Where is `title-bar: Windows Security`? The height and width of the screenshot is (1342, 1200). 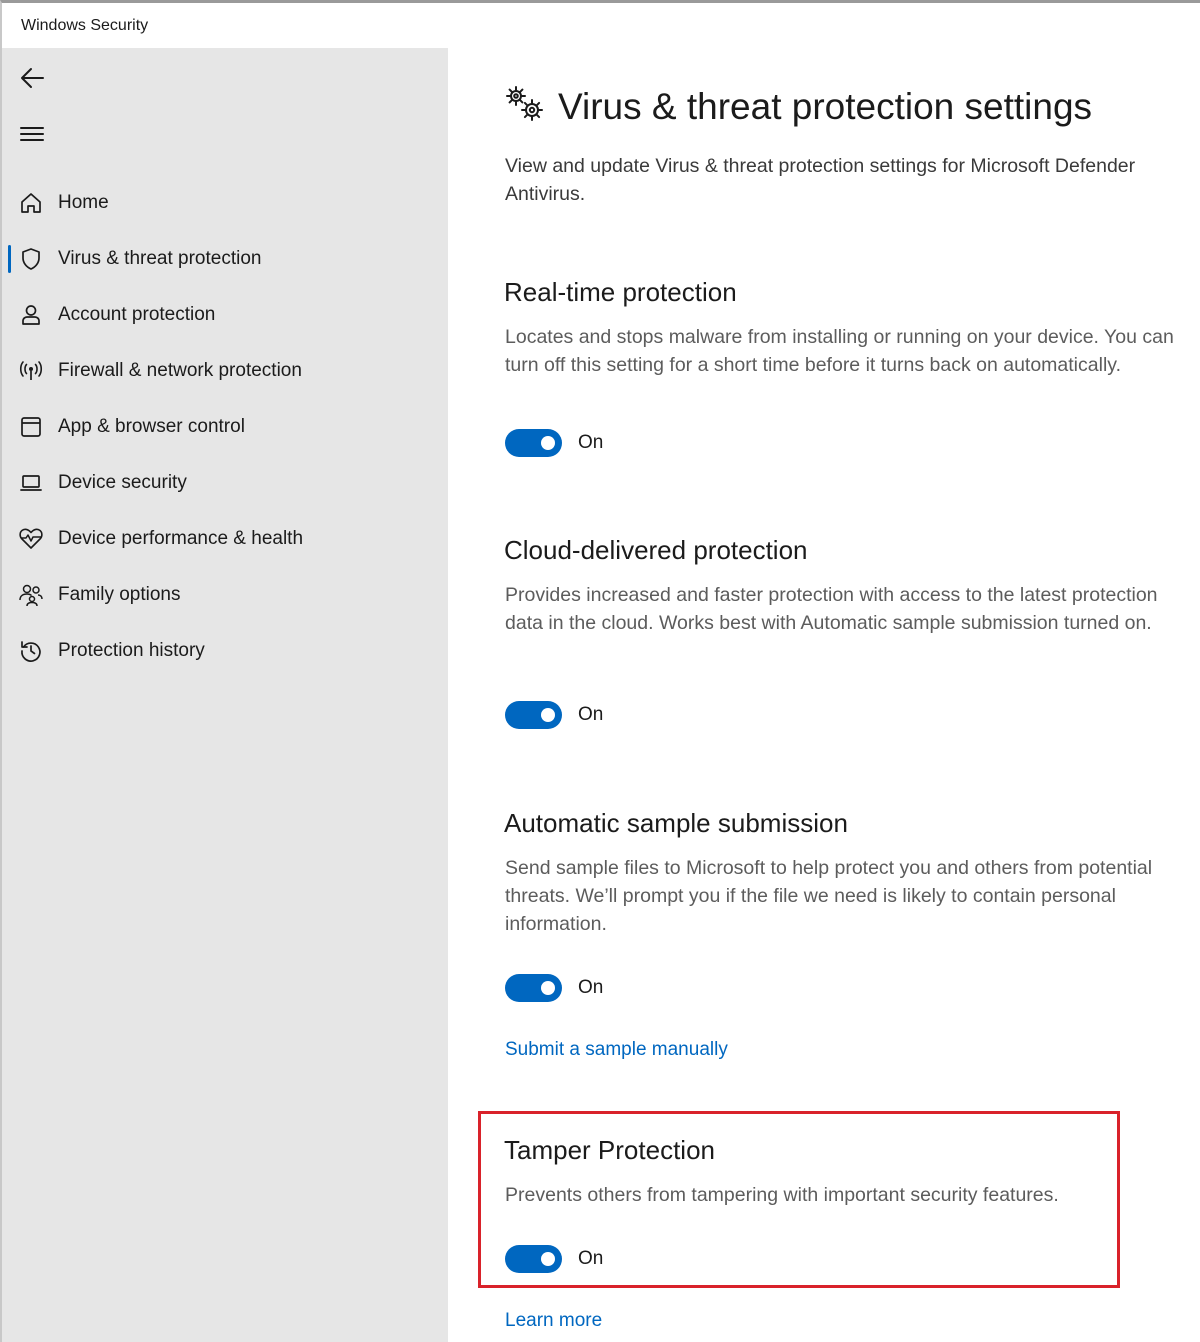 title-bar: Windows Security is located at coordinates (601, 25).